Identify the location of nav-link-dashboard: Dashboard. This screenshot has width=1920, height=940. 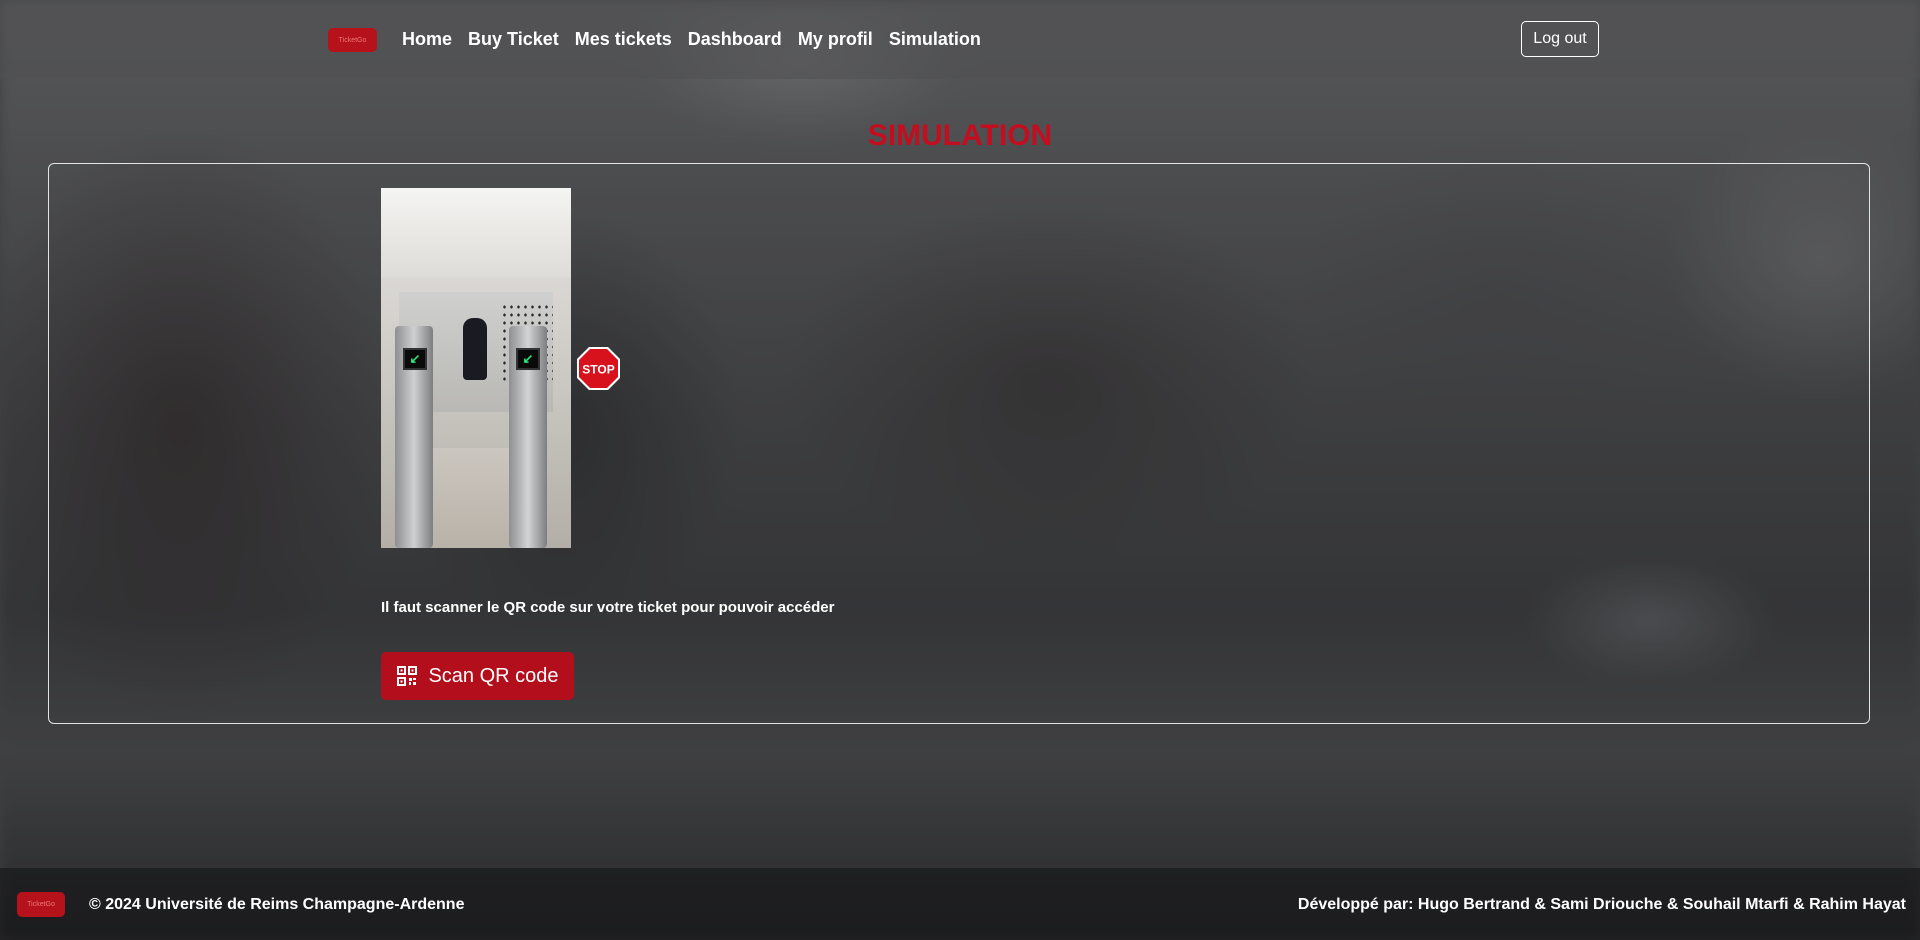
(735, 39).